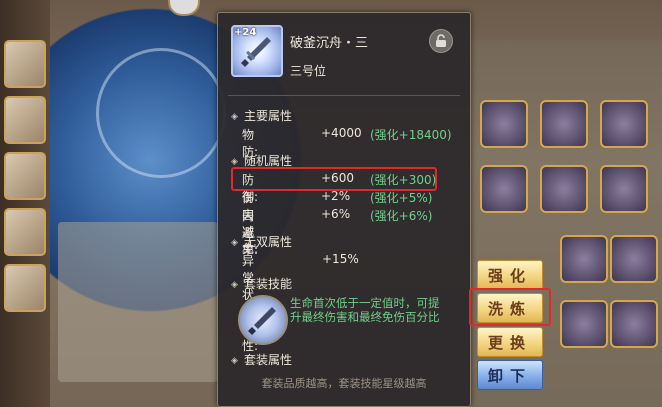 The height and width of the screenshot is (407, 662). I want to click on main-attr-title: ◈ 主要属性, so click(262, 116).